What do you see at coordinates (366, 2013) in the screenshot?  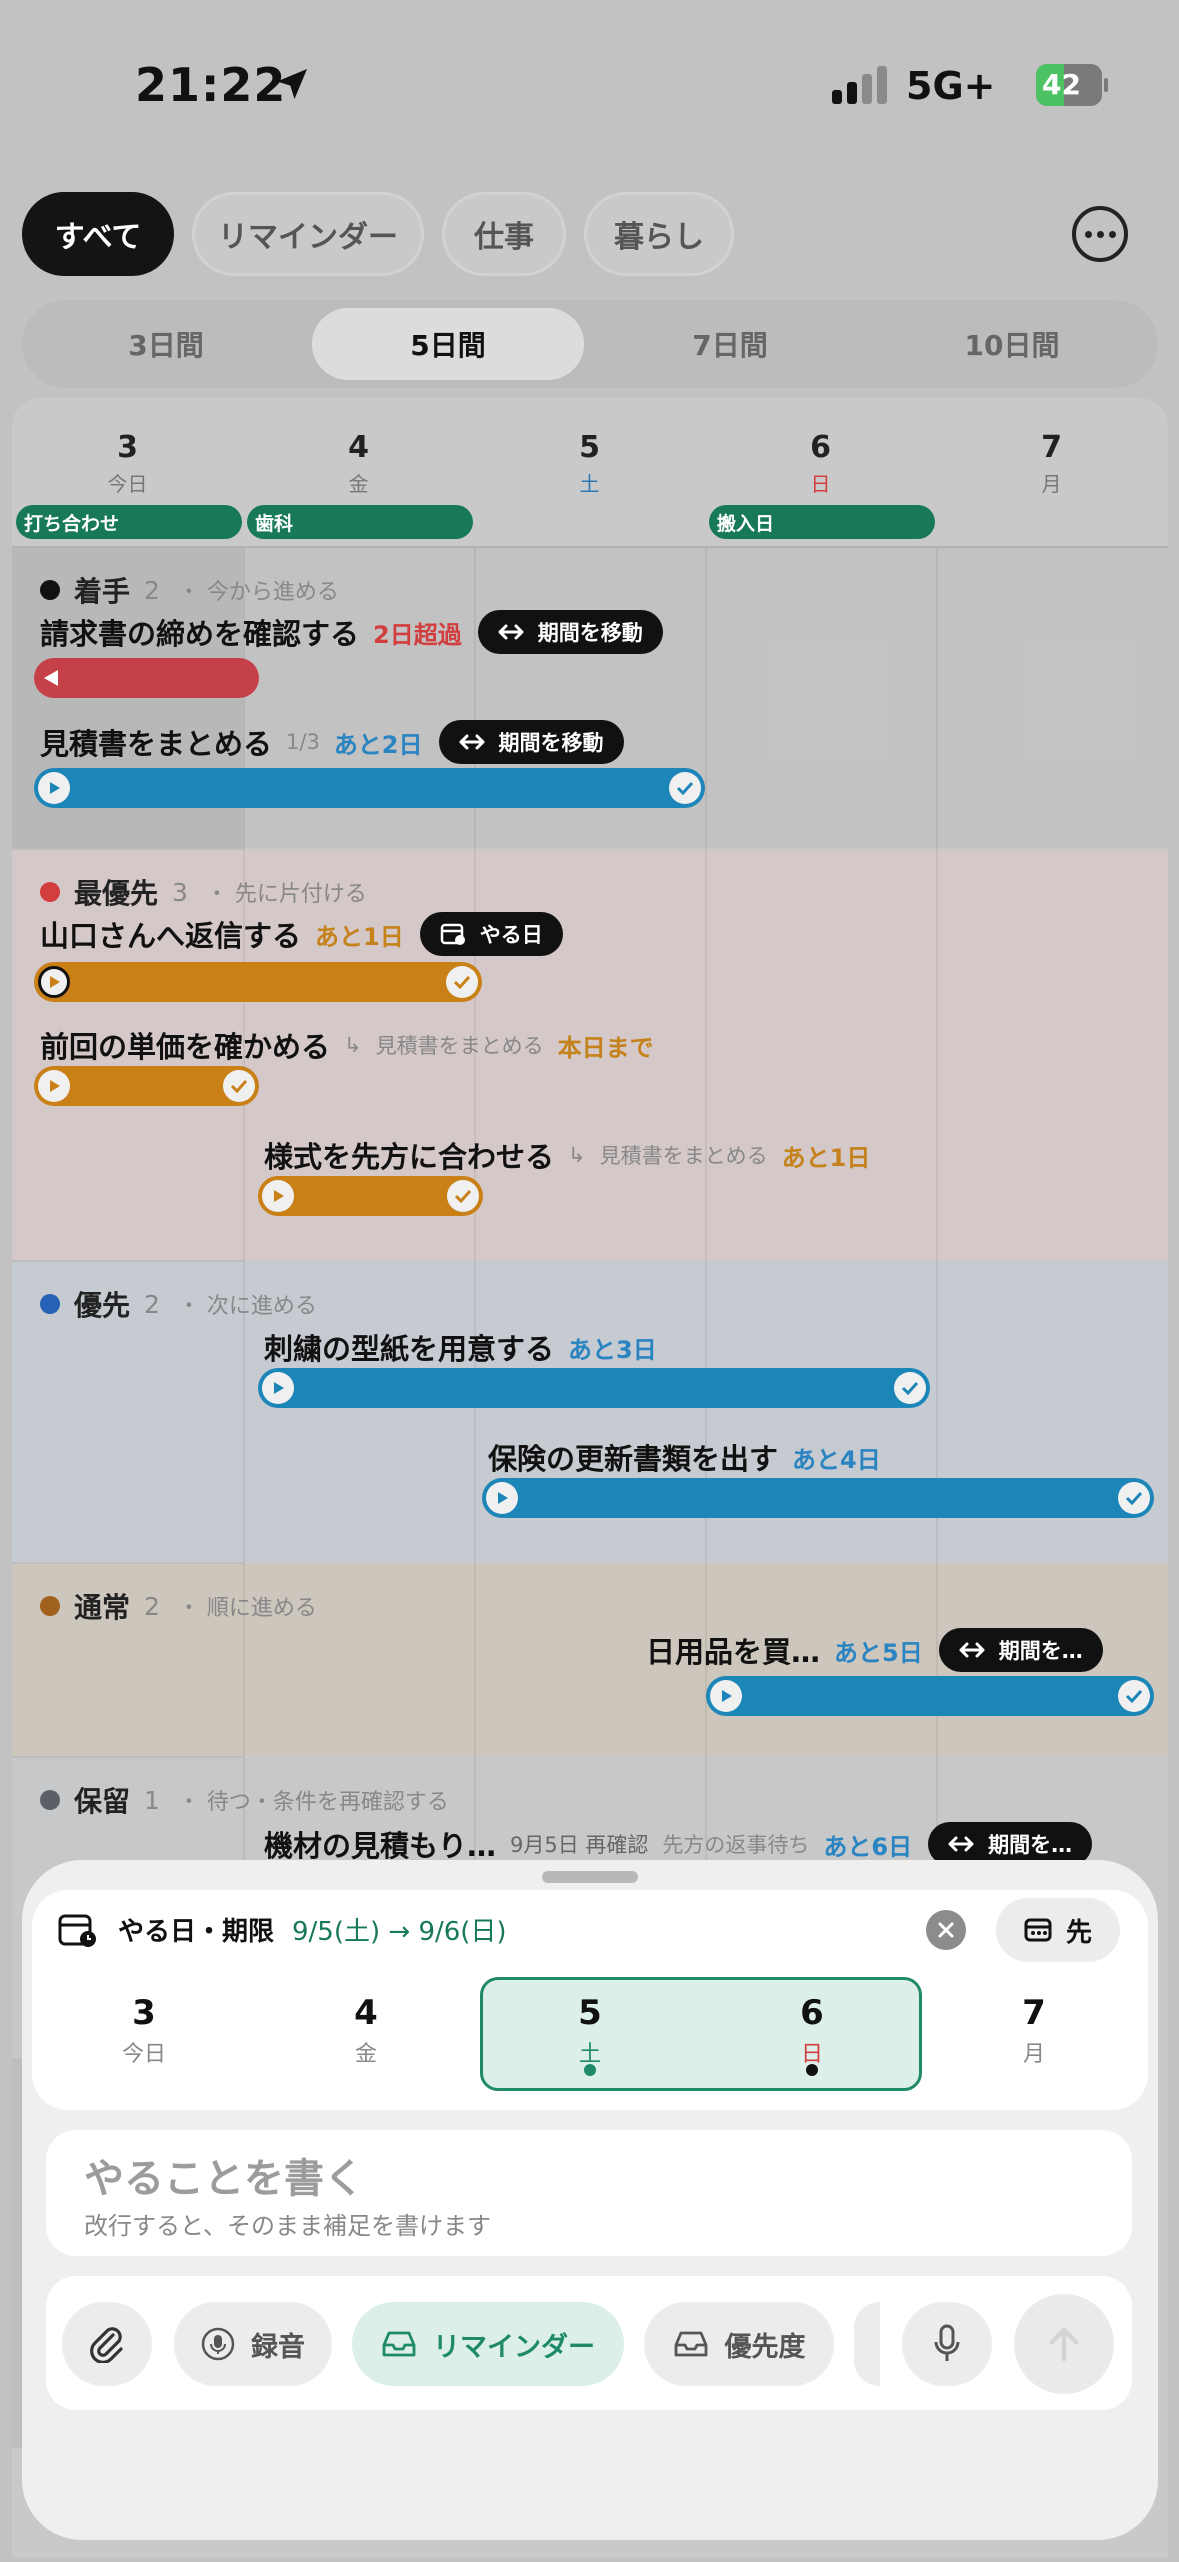 I see `picker-day-num: 4` at bounding box center [366, 2013].